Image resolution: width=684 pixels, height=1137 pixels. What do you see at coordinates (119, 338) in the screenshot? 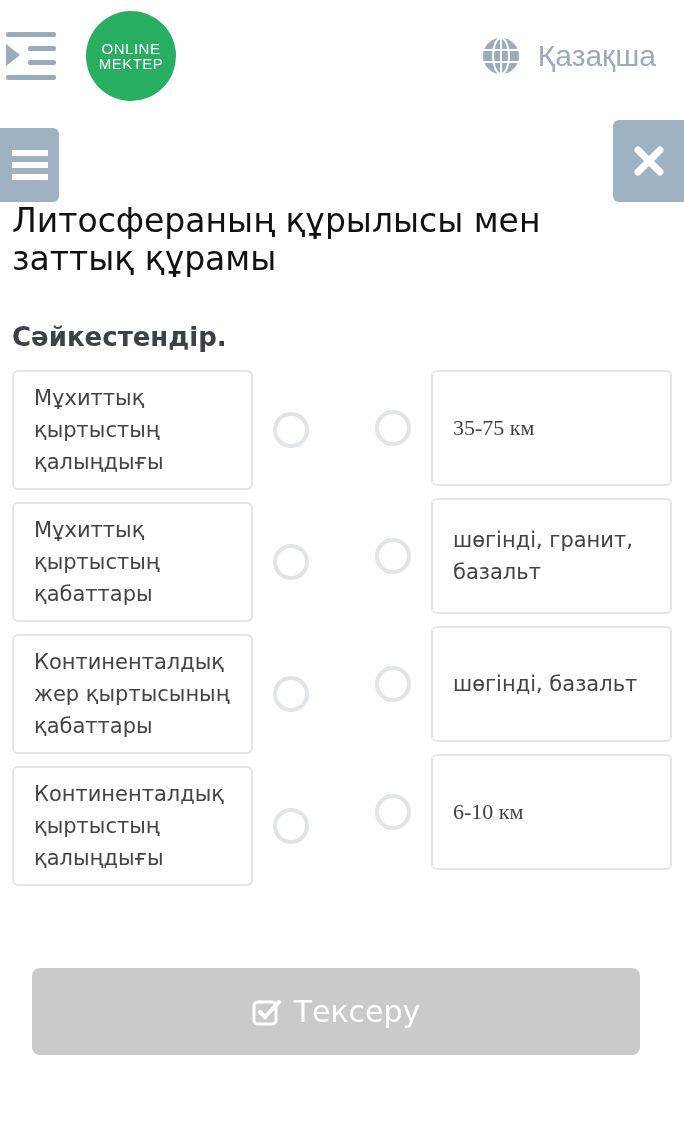
I see `instruction-text: Сәйкестендір.` at bounding box center [119, 338].